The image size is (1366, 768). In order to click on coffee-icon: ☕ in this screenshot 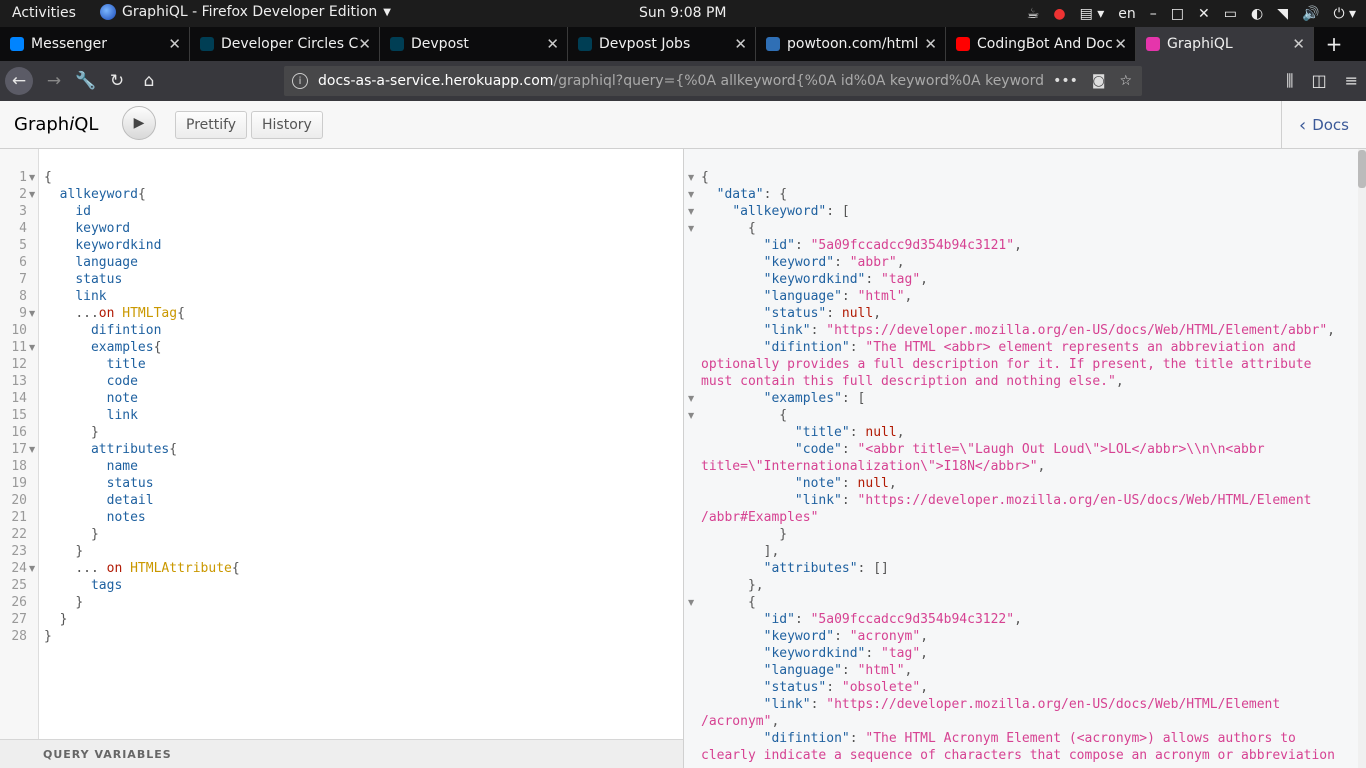, I will do `click(1033, 14)`.